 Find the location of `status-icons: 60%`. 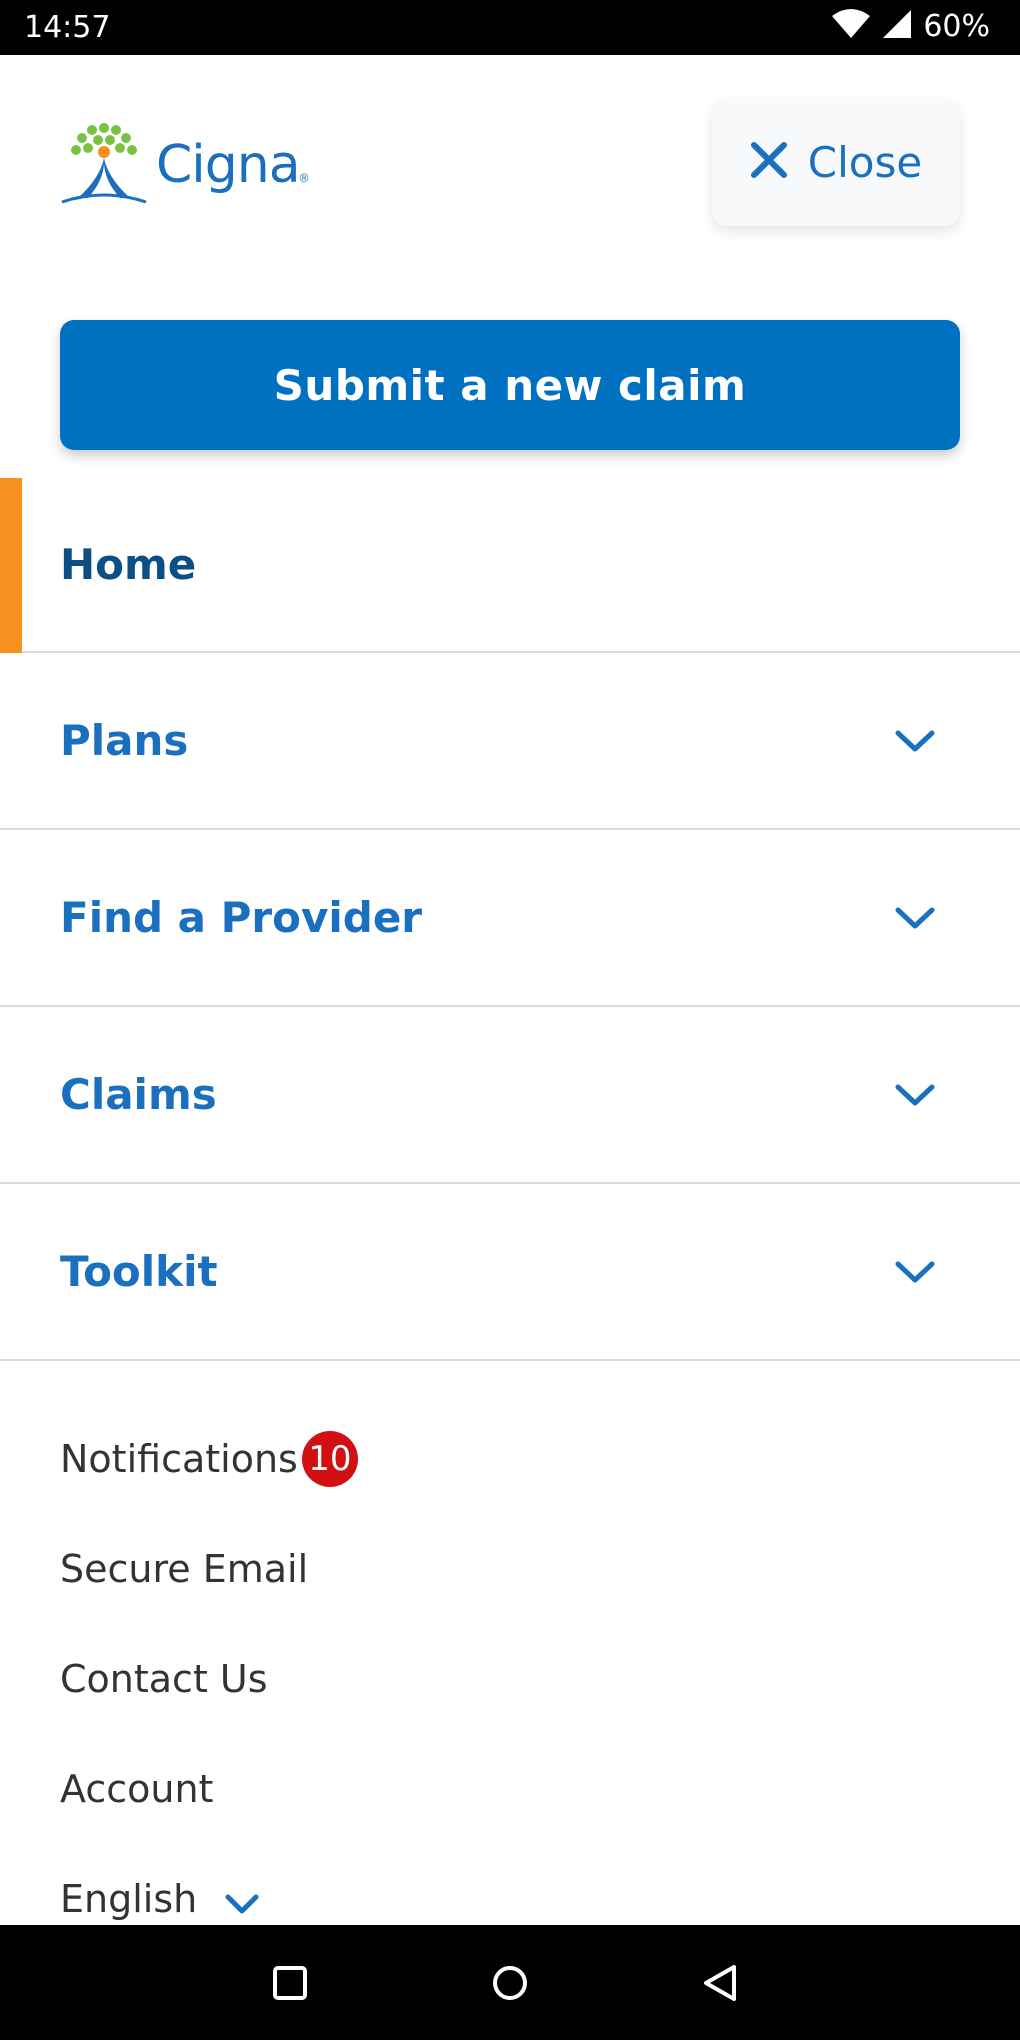

status-icons: 60% is located at coordinates (910, 26).